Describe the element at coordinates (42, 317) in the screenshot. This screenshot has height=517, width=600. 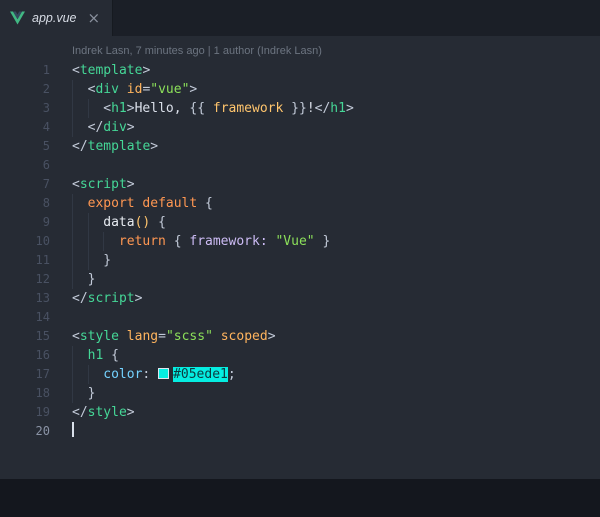
I see `line-number: 14` at that location.